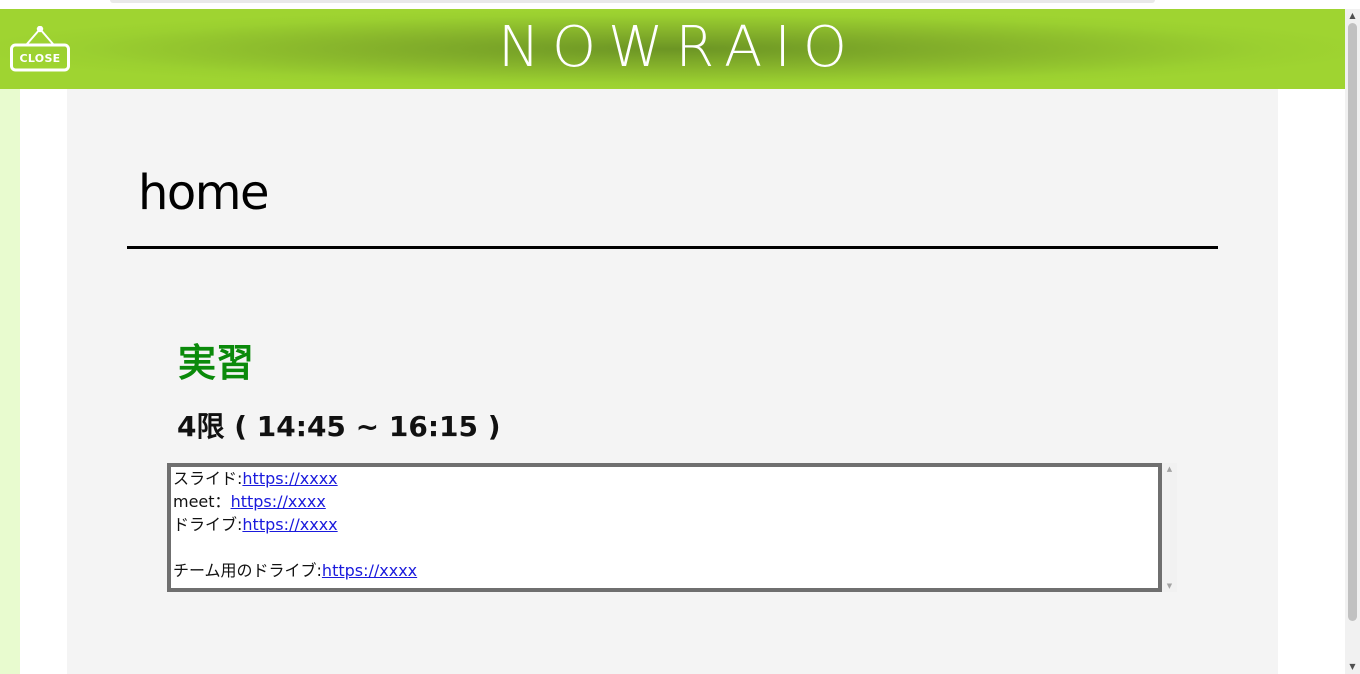 The height and width of the screenshot is (674, 1360). I want to click on page-title: home, so click(204, 193).